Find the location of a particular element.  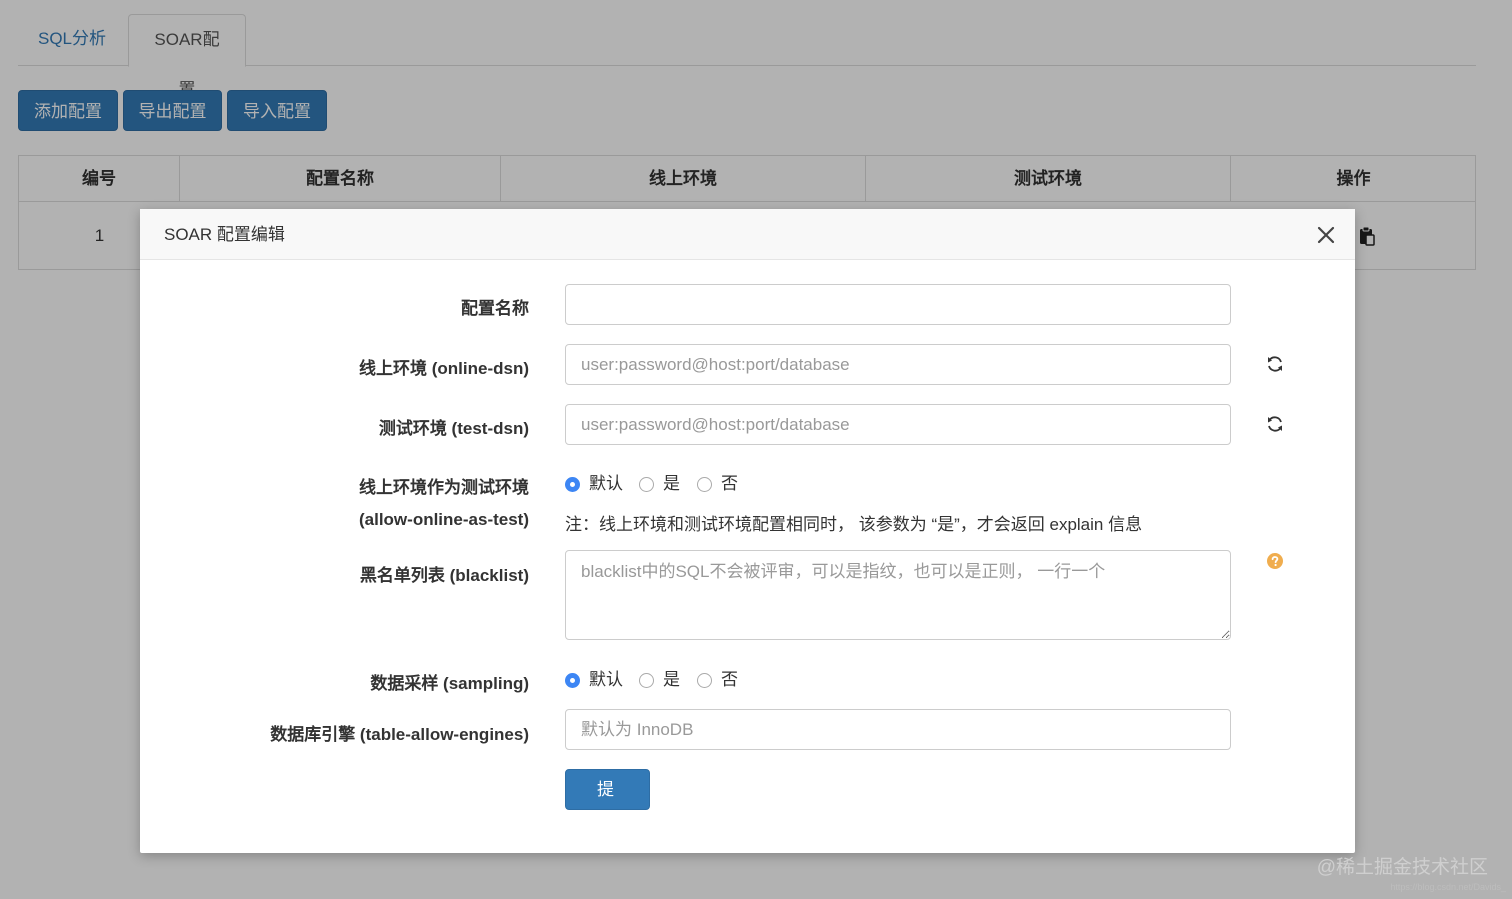

config-name-label: 配置名称 is located at coordinates (495, 308).